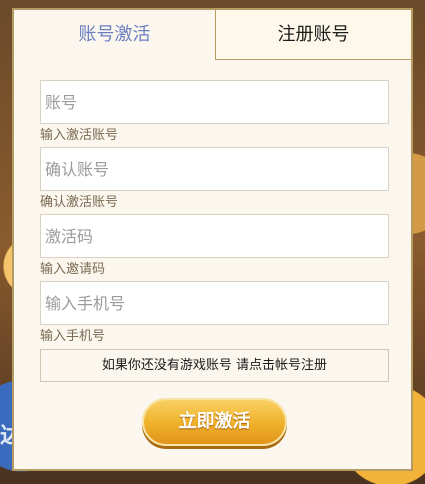 This screenshot has width=425, height=484. Describe the element at coordinates (73, 336) in the screenshot. I see `phone-hint: 输入手机号` at that location.